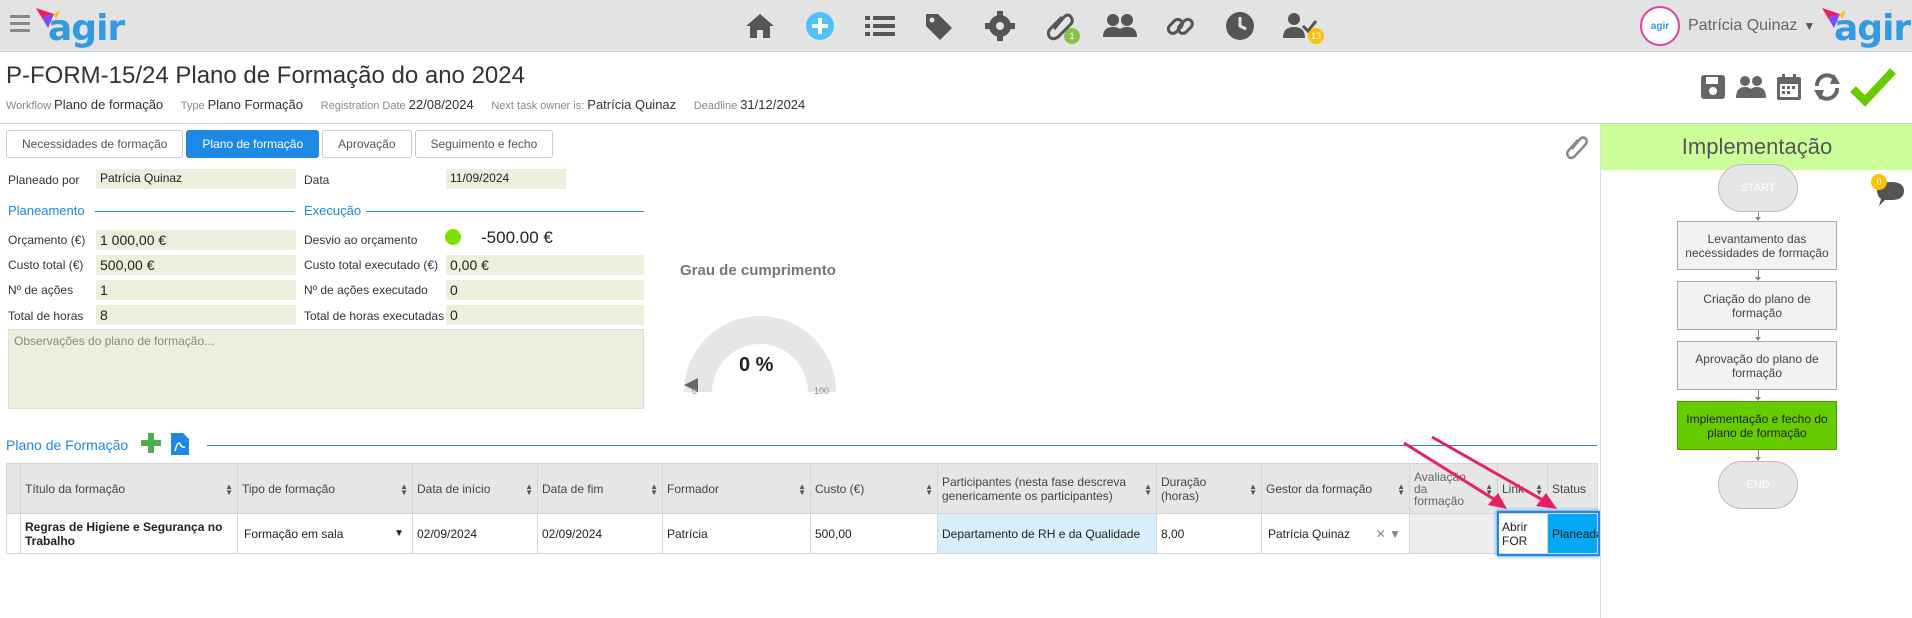 This screenshot has height=618, width=1912. Describe the element at coordinates (192, 106) in the screenshot. I see `type-label: Type` at that location.